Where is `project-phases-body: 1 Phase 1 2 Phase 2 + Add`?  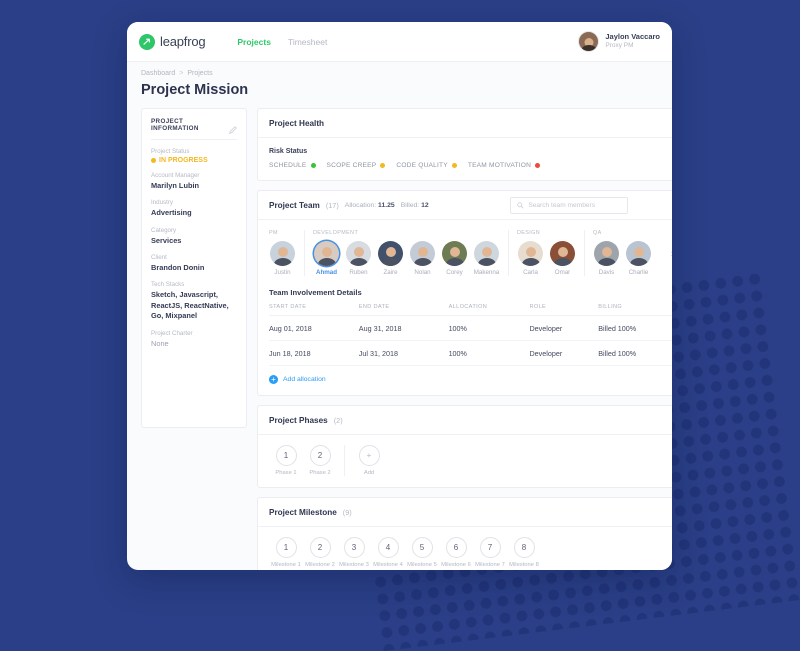 project-phases-body: 1 Phase 1 2 Phase 2 + Add is located at coordinates (465, 461).